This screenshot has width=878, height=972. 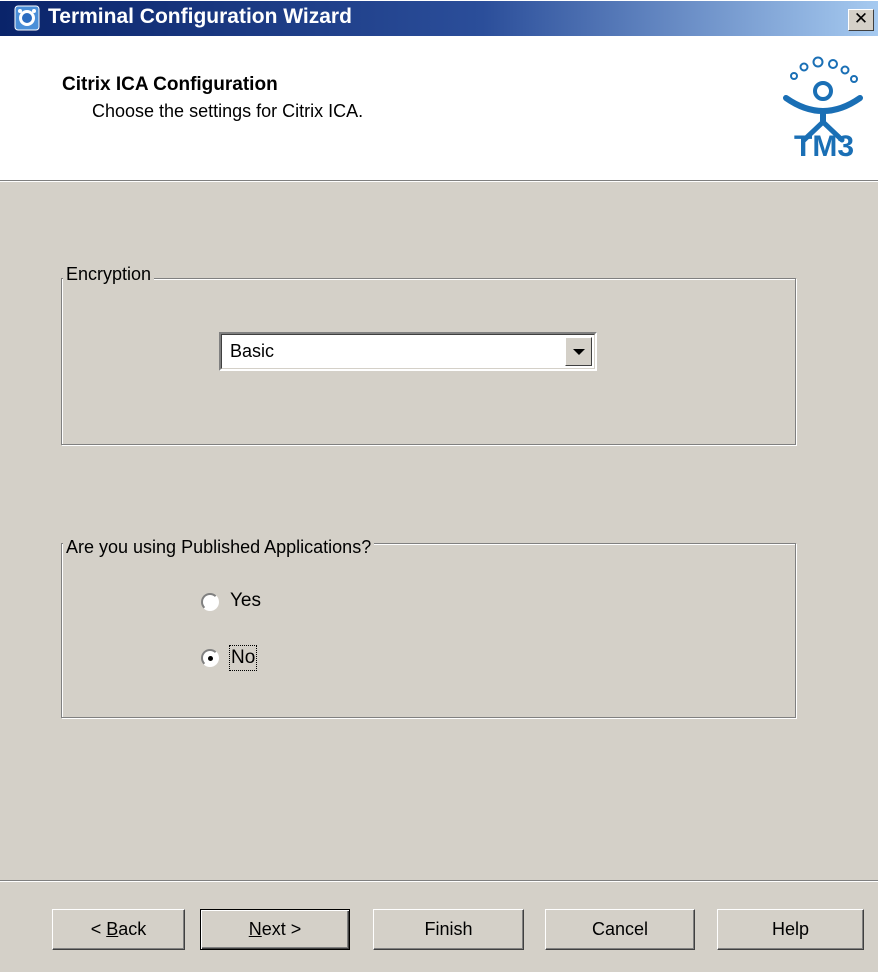 What do you see at coordinates (109, 274) in the screenshot?
I see `encryption-legend: Encryption` at bounding box center [109, 274].